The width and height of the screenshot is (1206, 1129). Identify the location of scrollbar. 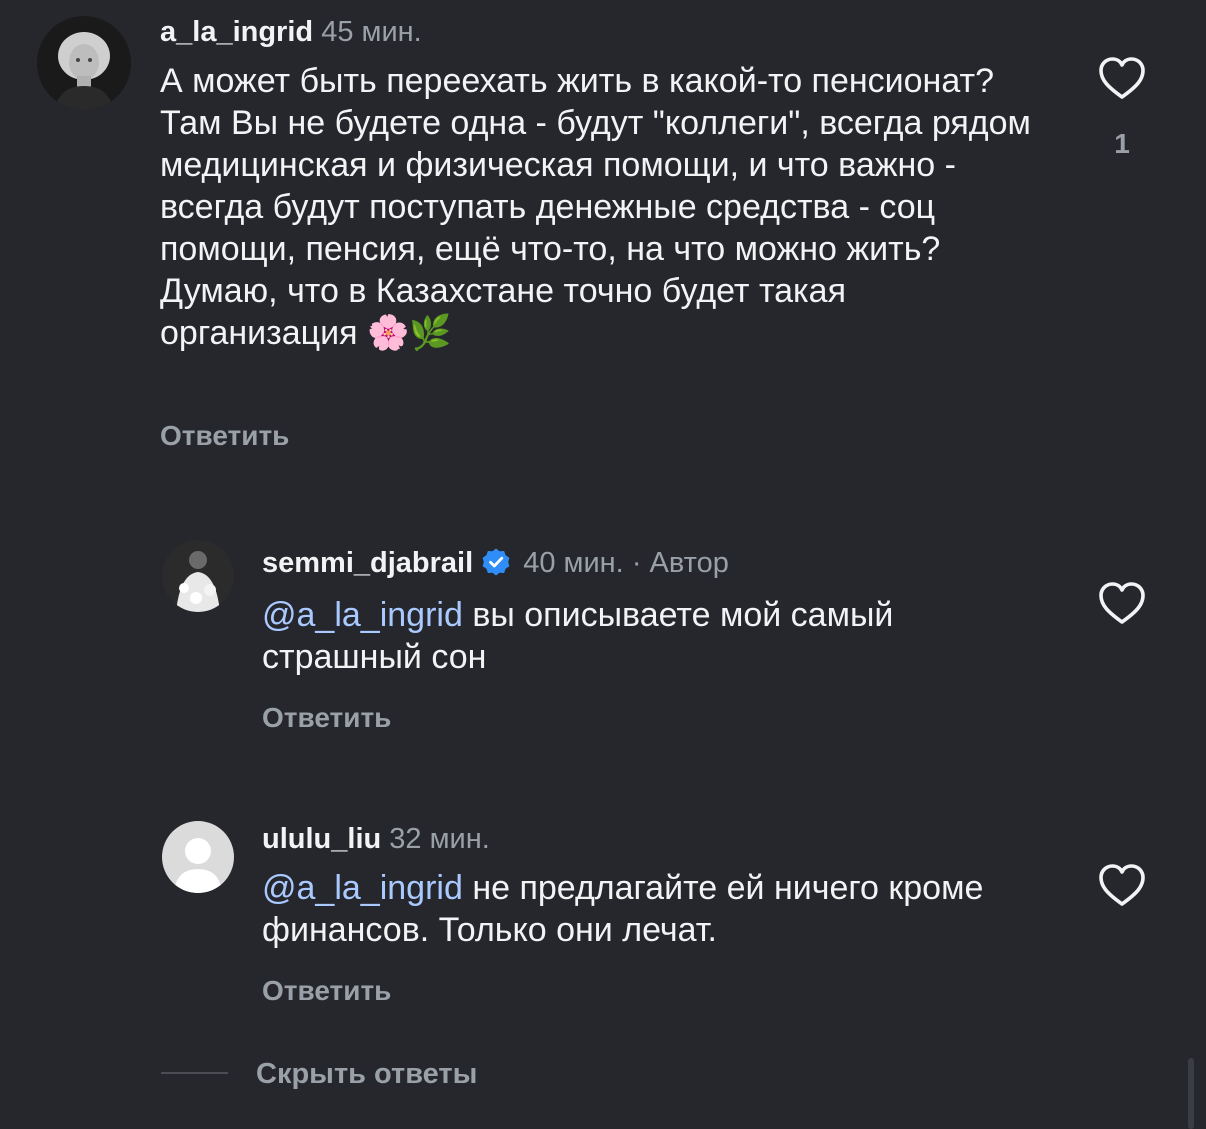
(1191, 1093).